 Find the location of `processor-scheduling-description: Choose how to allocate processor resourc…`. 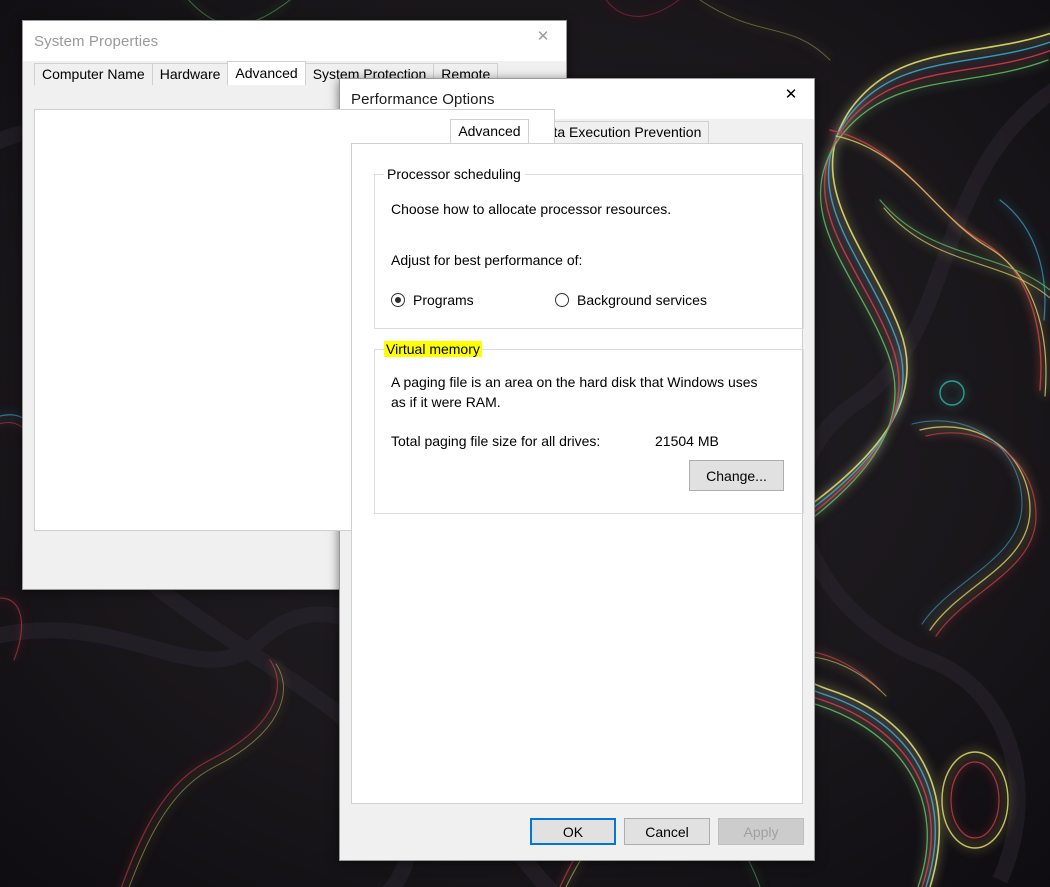

processor-scheduling-description: Choose how to allocate processor resourc… is located at coordinates (531, 209).